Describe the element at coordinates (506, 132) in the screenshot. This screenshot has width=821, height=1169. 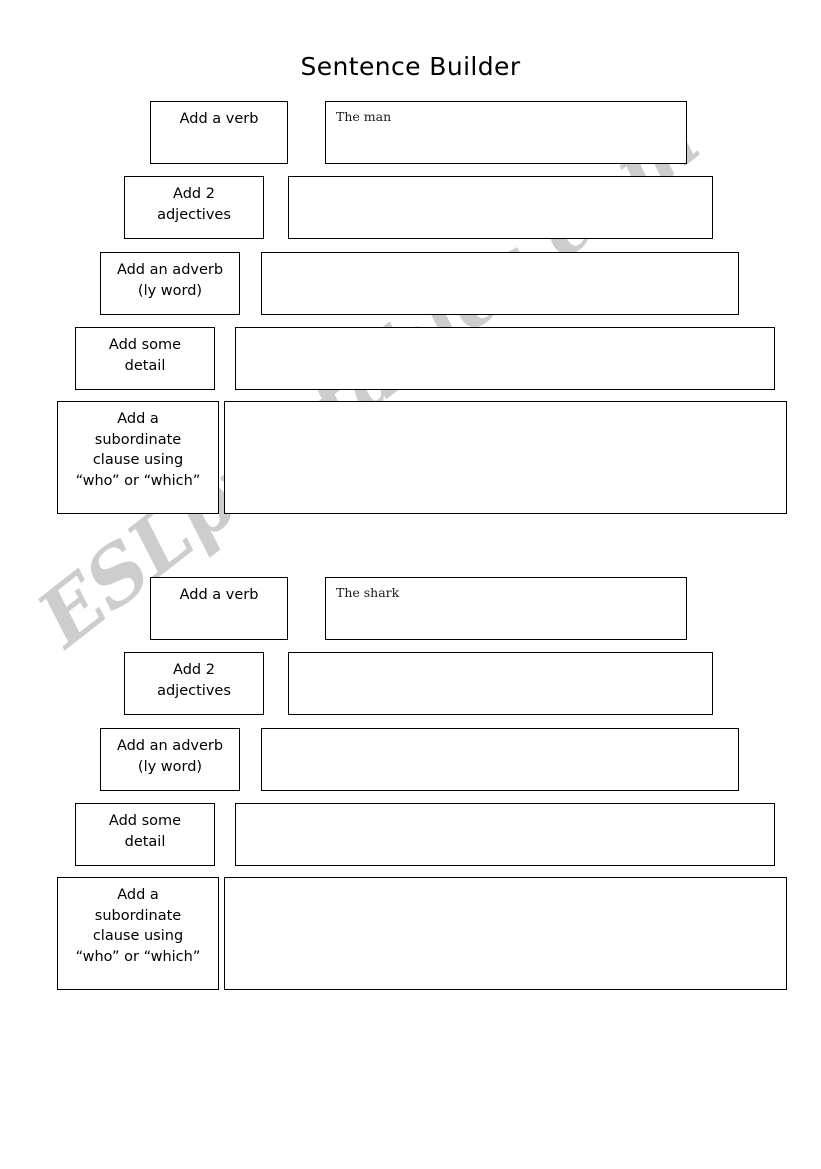
I see `answer-box: The man` at that location.